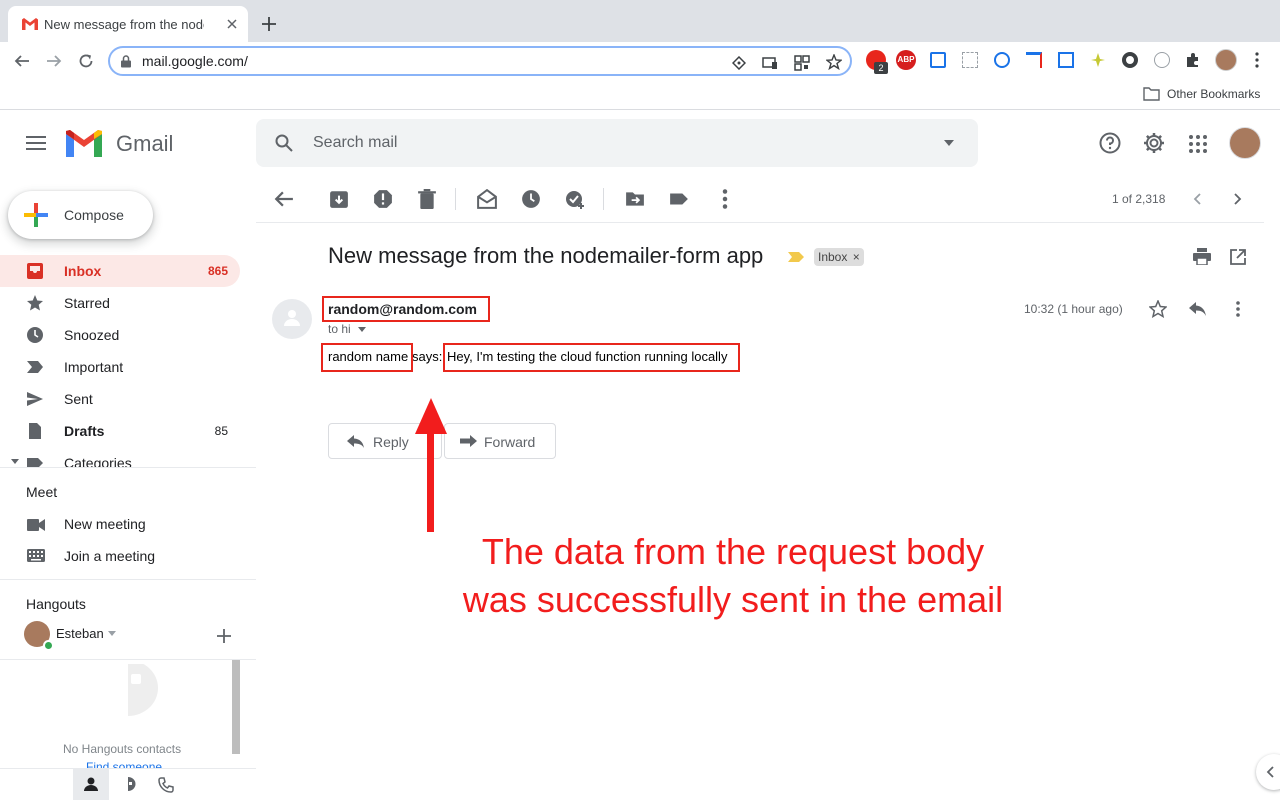 Image resolution: width=1280 pixels, height=800 pixels. Describe the element at coordinates (120, 367) in the screenshot. I see `nav-item-important: Important` at that location.